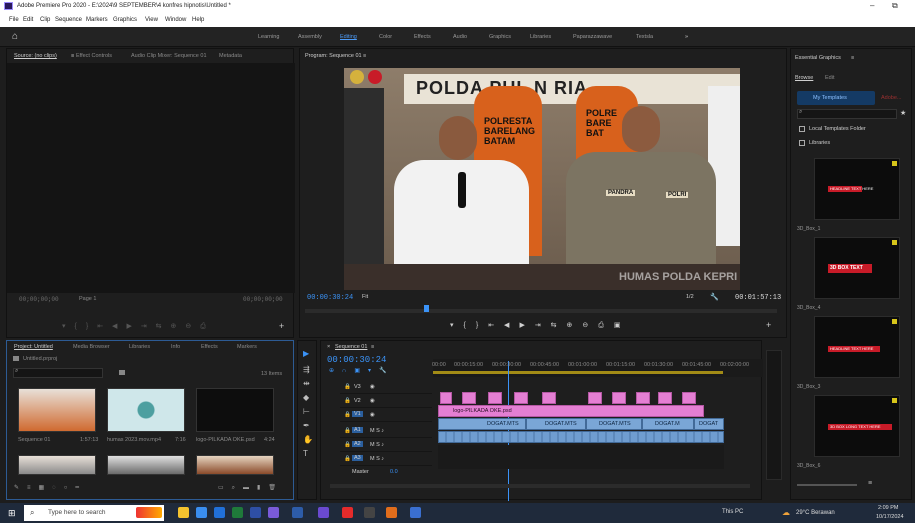  Describe the element at coordinates (45, 20) in the screenshot. I see `menu-clip: Clip` at that location.